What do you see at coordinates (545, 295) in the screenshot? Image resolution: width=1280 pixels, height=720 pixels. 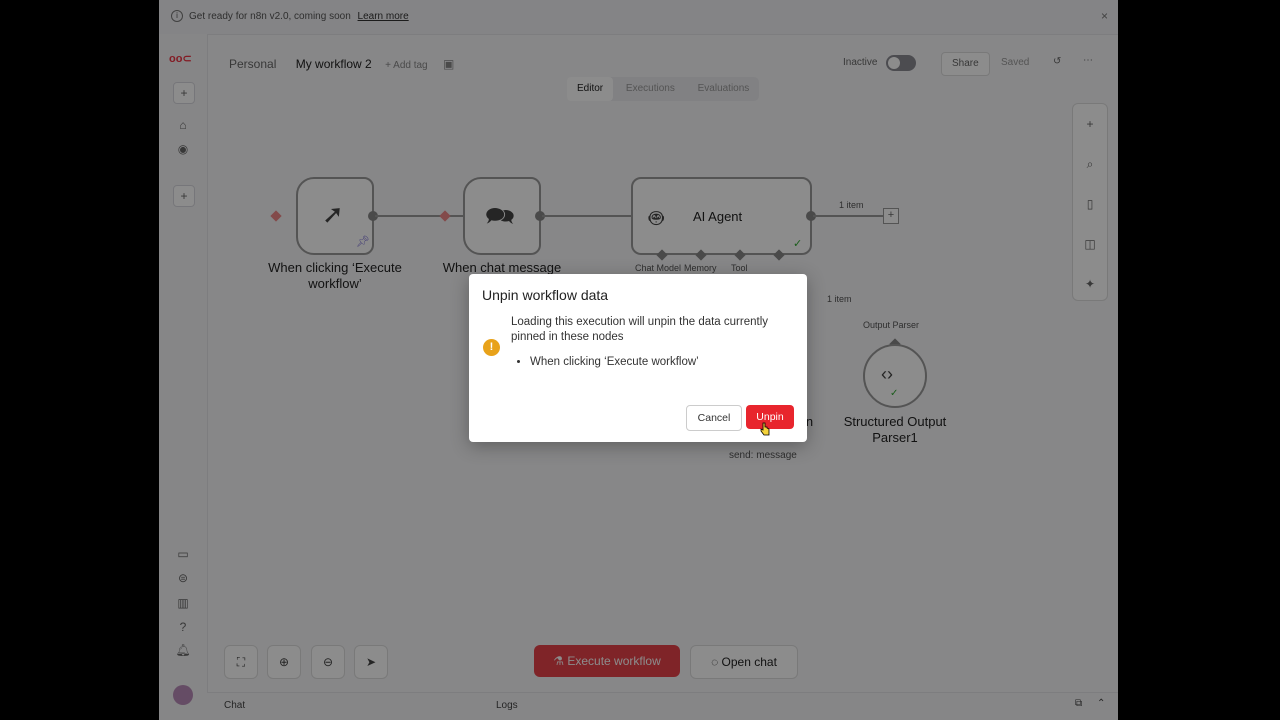 I see `dialog-title: Unpin workflow data` at bounding box center [545, 295].